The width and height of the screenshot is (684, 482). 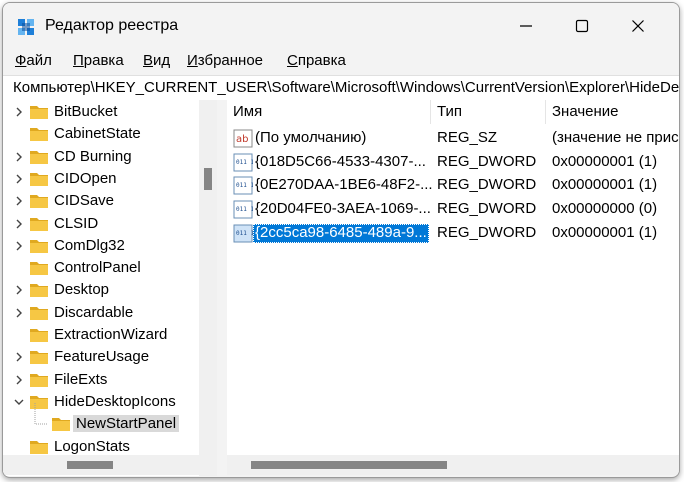 I want to click on tree-item: BitBucket, so click(x=101, y=112).